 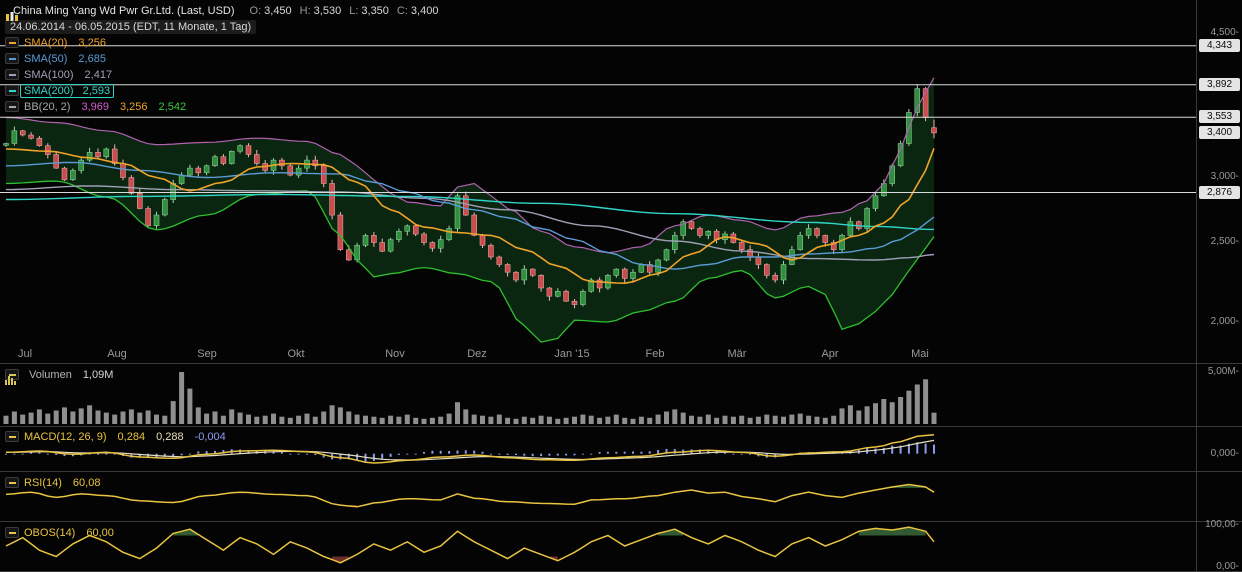 What do you see at coordinates (210, 436) in the screenshot?
I see `macd-hist-value: -0,004` at bounding box center [210, 436].